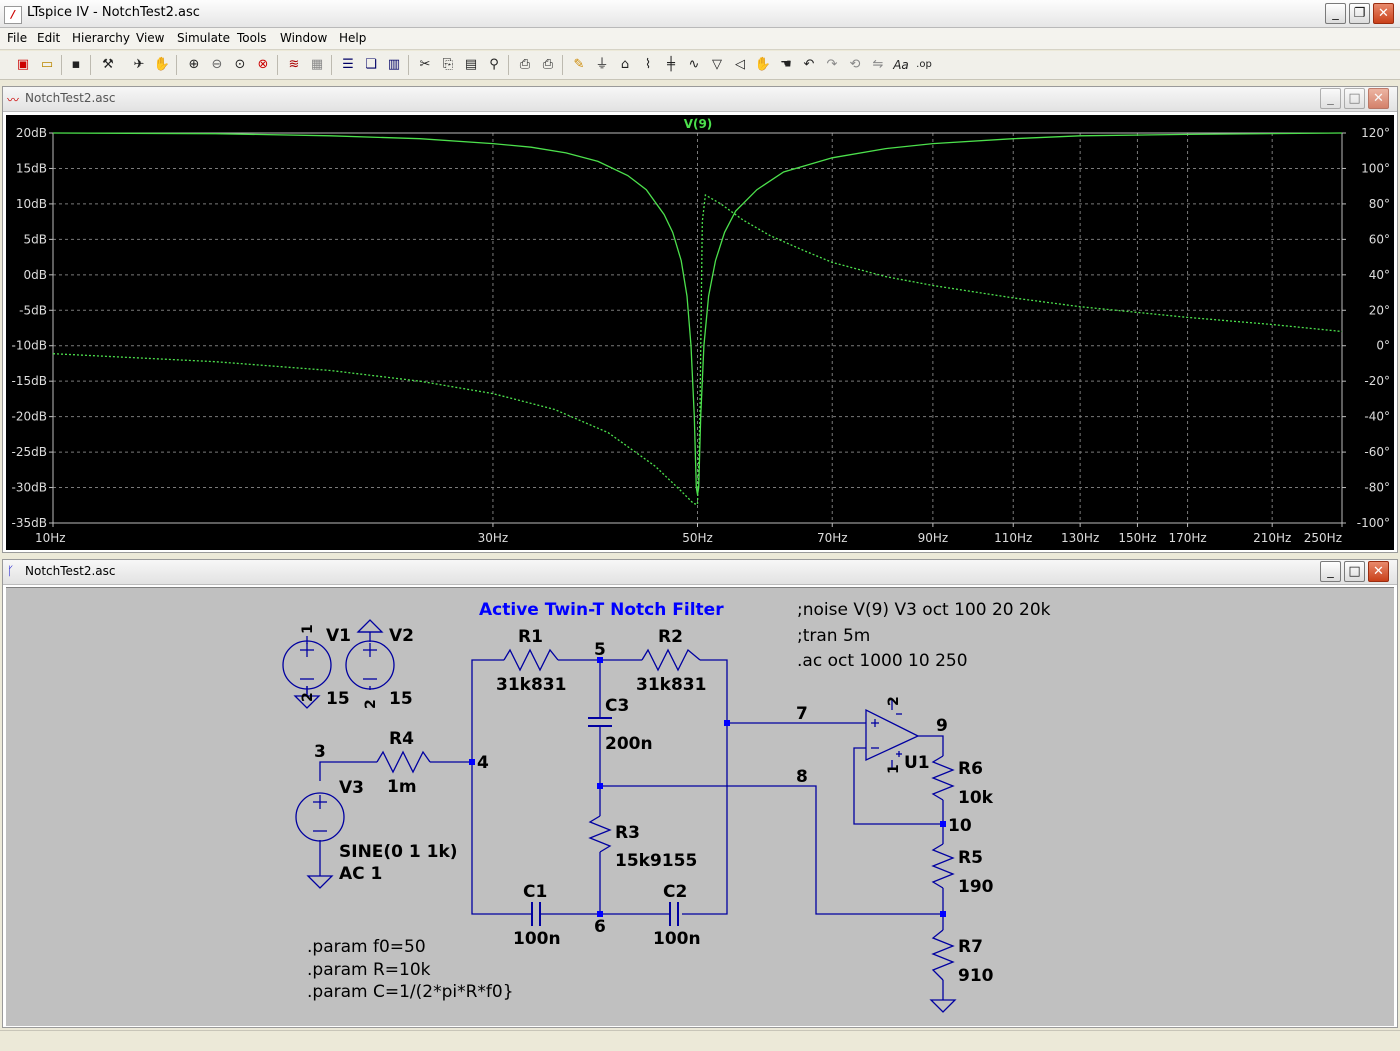 The height and width of the screenshot is (1051, 1400). I want to click on v1-value: 15, so click(338, 699).